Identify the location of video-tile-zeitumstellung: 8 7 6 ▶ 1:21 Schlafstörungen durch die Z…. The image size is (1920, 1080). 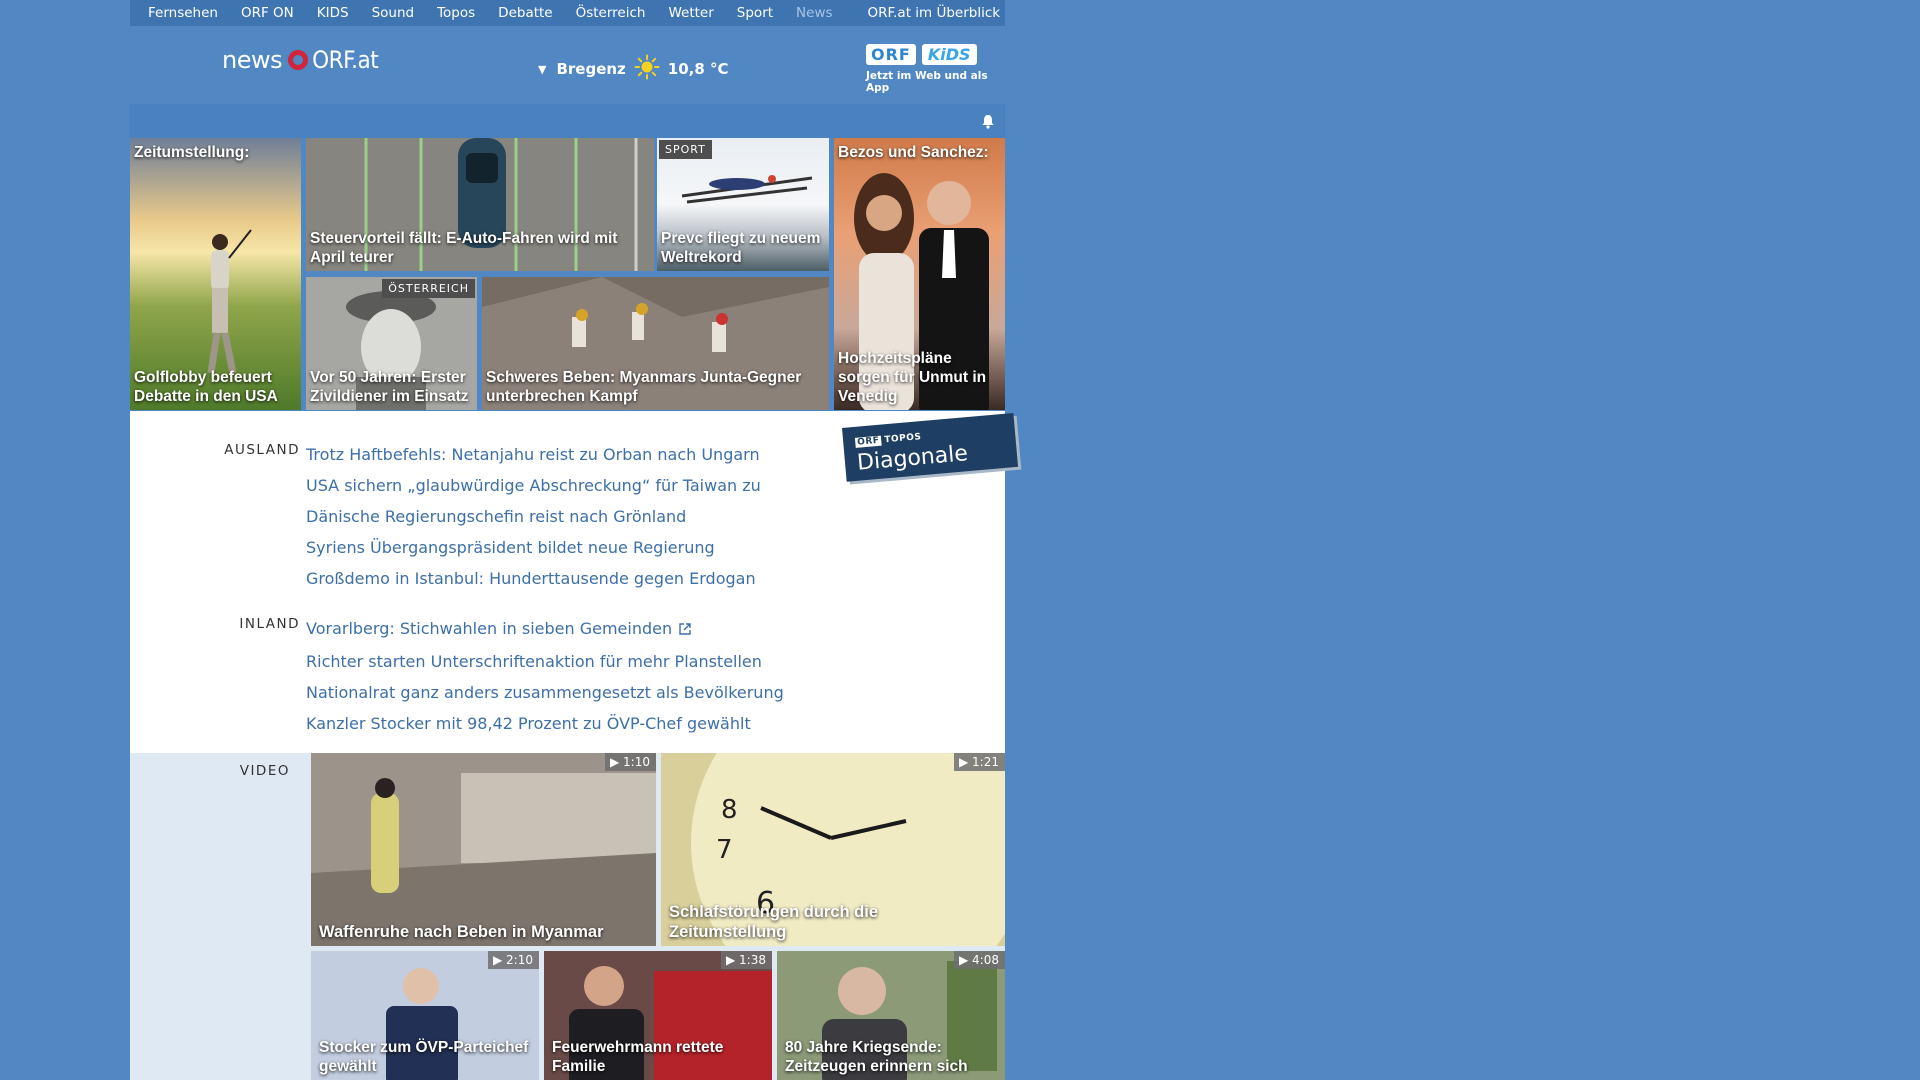
(833, 849).